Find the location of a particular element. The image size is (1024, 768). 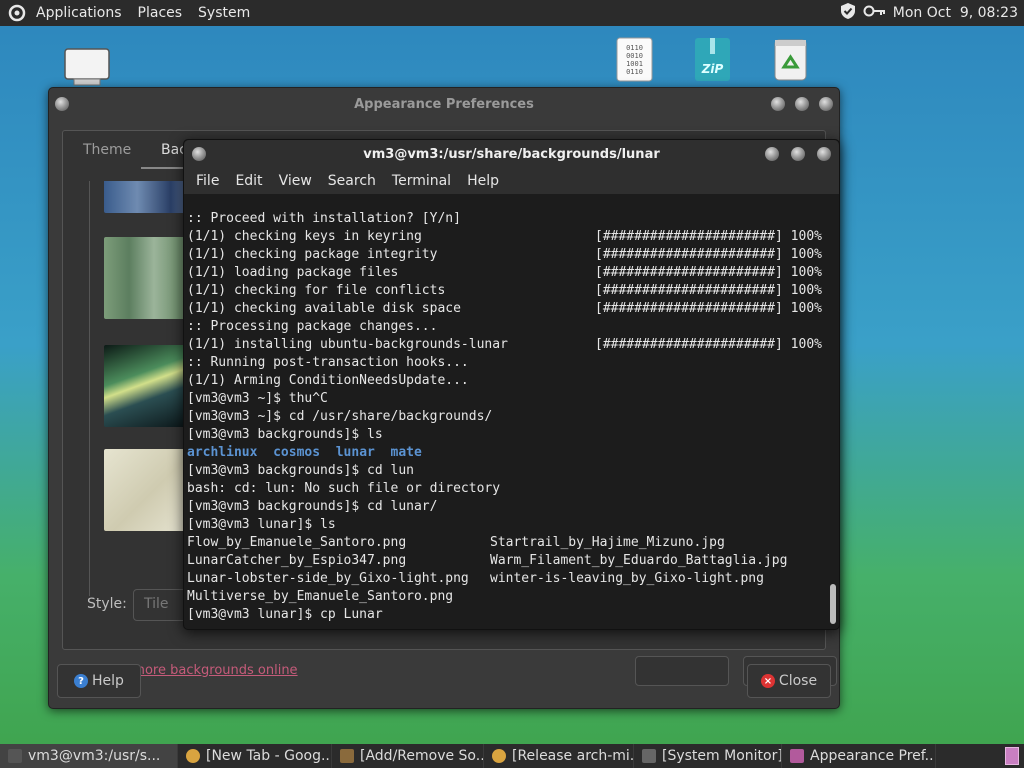

terminal-title: vm3@vm3:/usr/share/backgrounds/lunar is located at coordinates (511, 154).